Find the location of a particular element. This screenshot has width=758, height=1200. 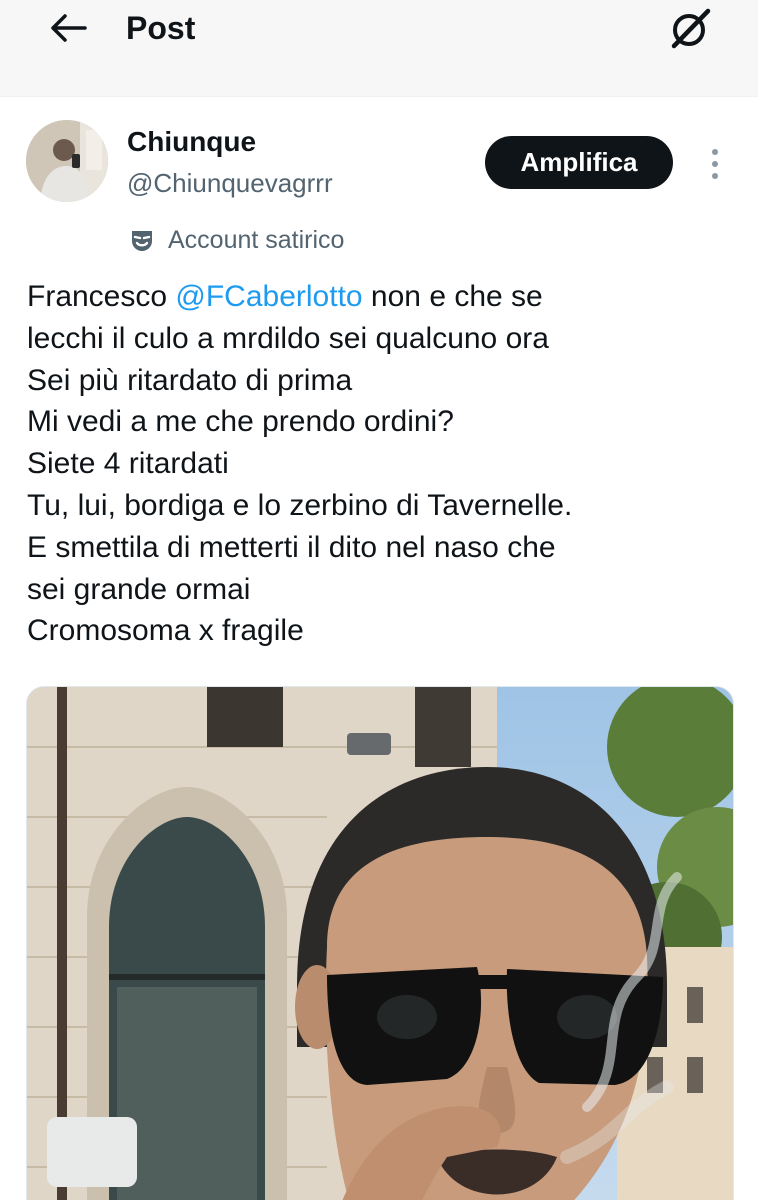

grok-button is located at coordinates (690, 28).